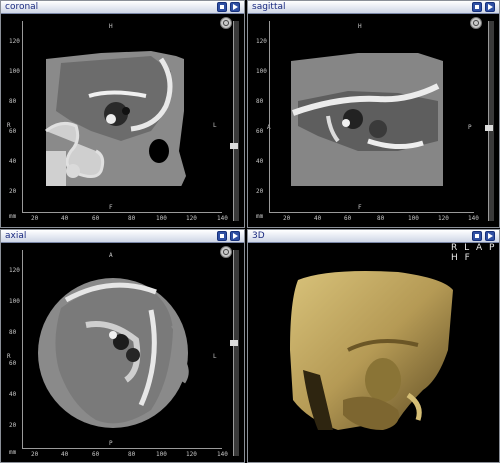 Image resolution: width=500 pixels, height=463 pixels. Describe the element at coordinates (35, 454) in the screenshot. I see `axial-x-tick: 20` at that location.